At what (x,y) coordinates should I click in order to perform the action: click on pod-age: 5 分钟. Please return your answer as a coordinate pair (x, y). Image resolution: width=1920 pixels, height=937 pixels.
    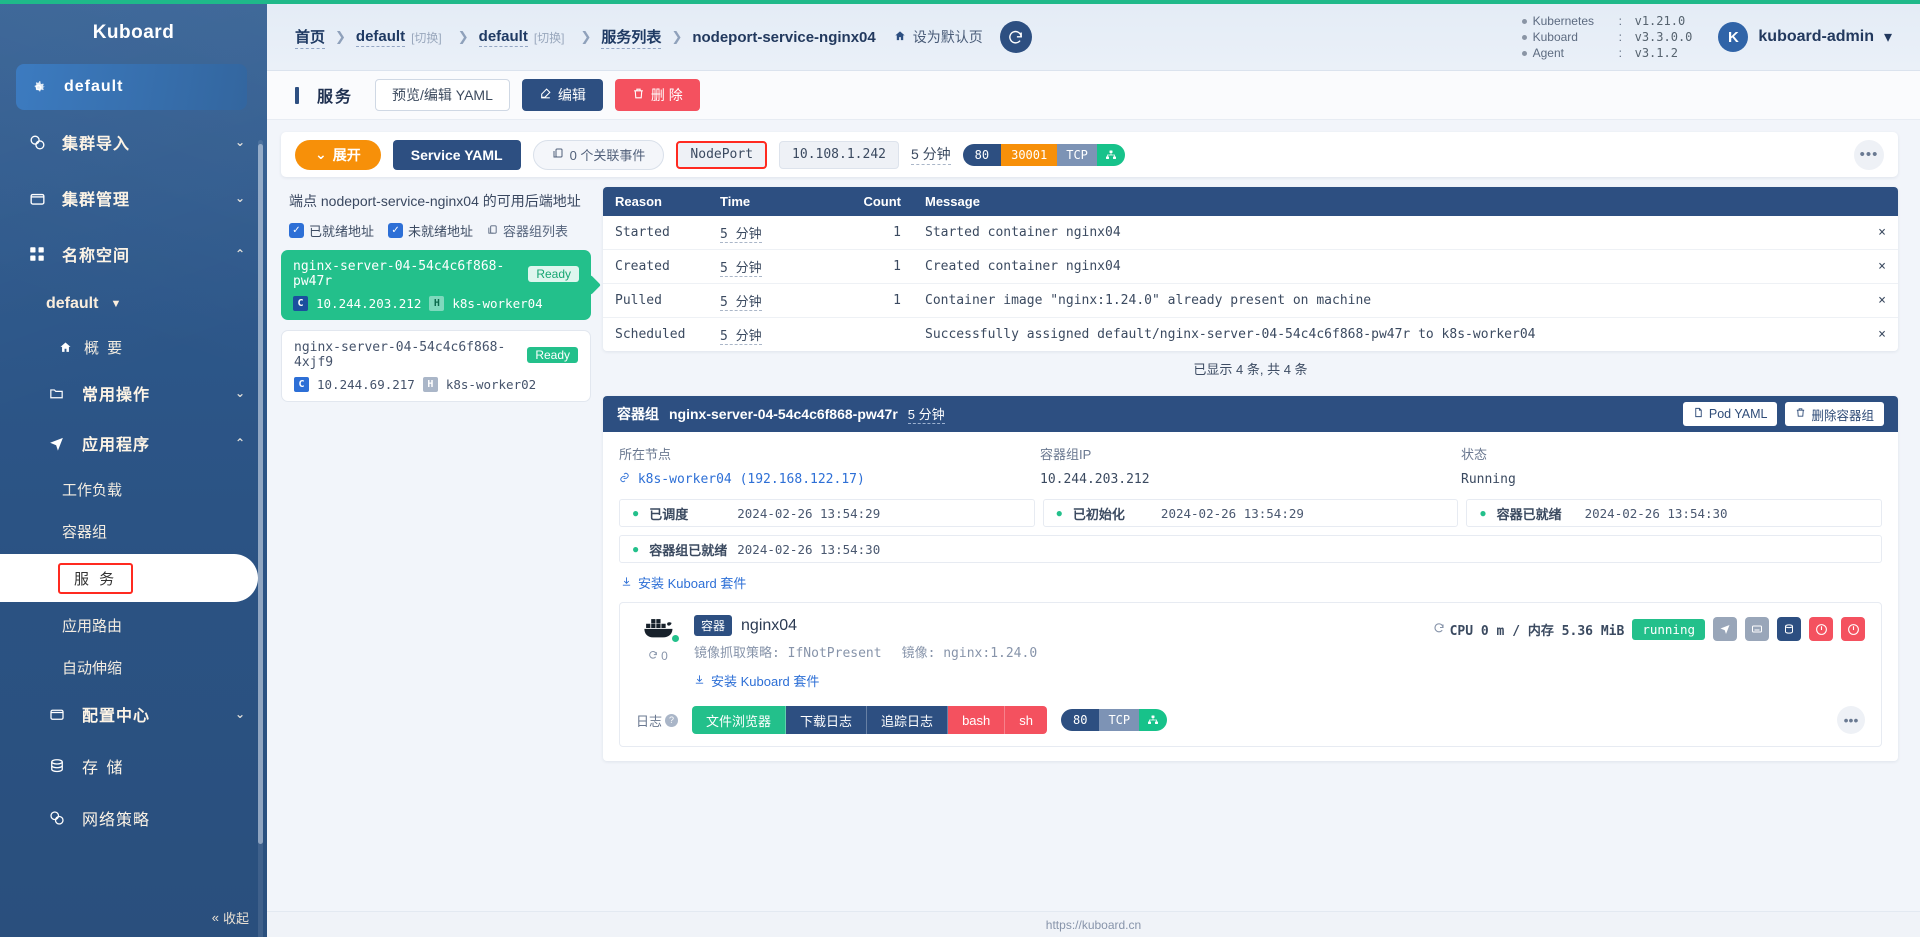
    Looking at the image, I should click on (926, 414).